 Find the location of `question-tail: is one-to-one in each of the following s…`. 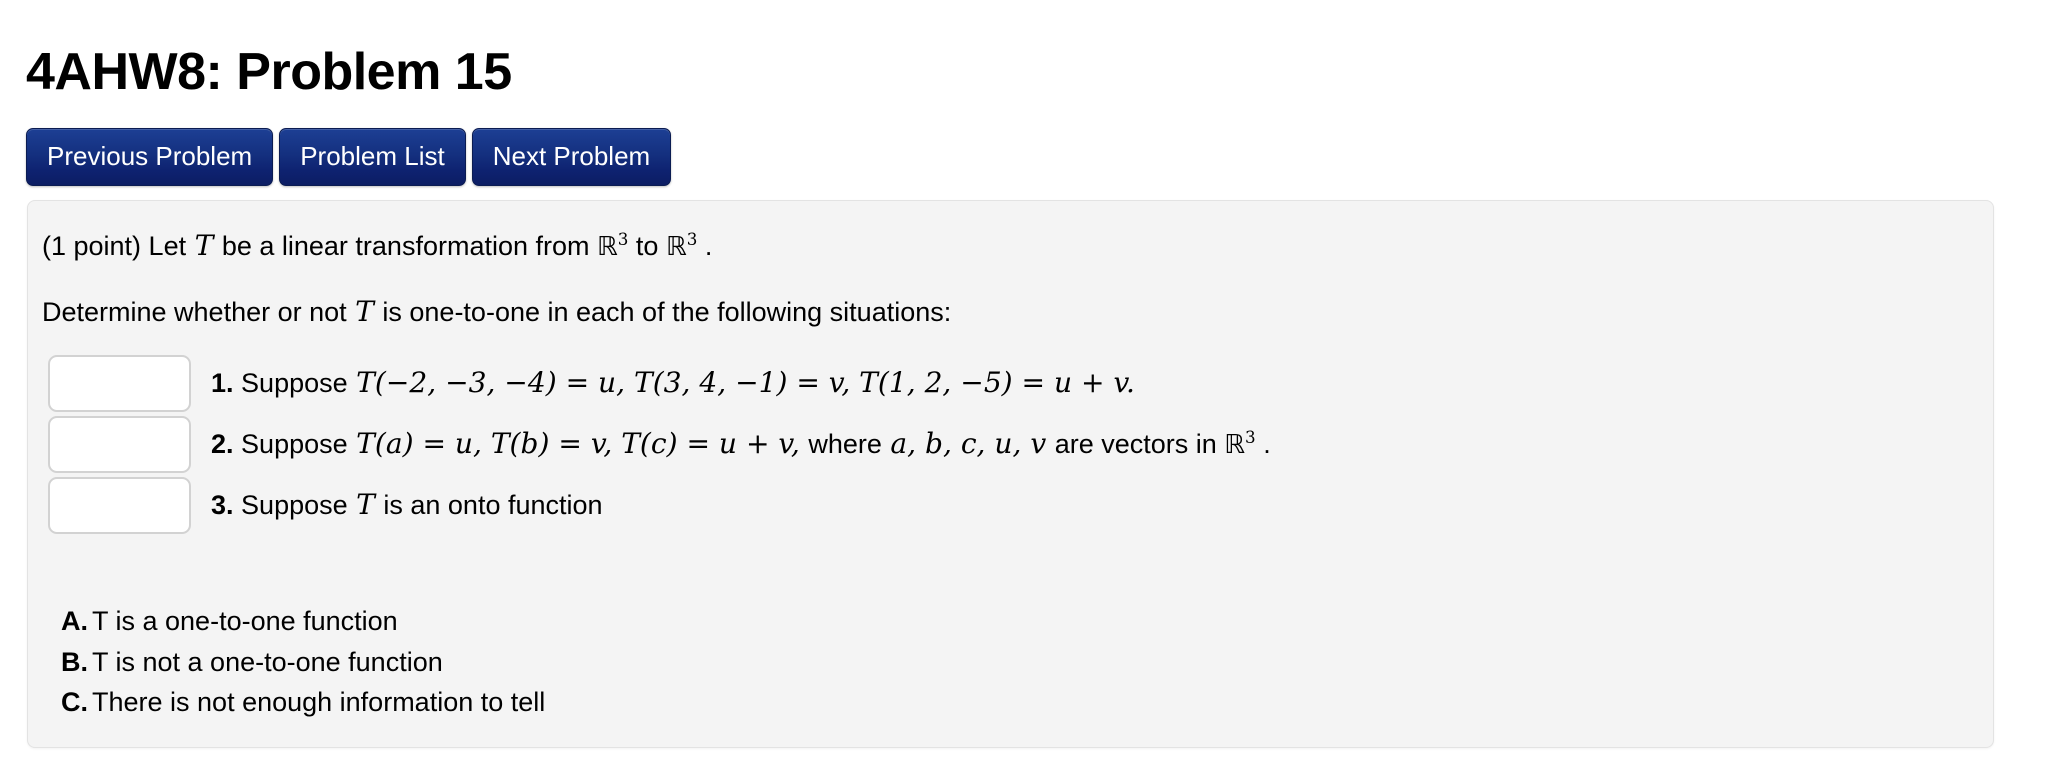

question-tail: is one-to-one in each of the following s… is located at coordinates (663, 312).